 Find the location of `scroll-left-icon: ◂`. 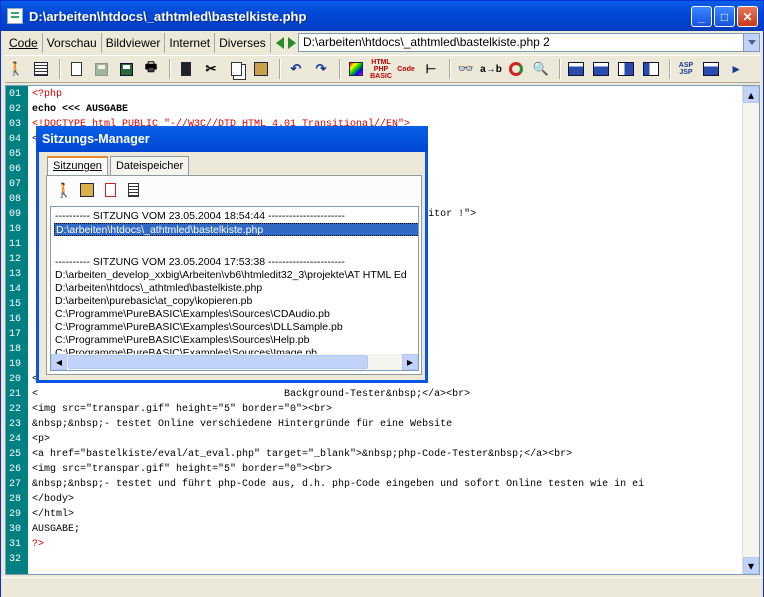

scroll-left-icon: ◂ is located at coordinates (59, 362).